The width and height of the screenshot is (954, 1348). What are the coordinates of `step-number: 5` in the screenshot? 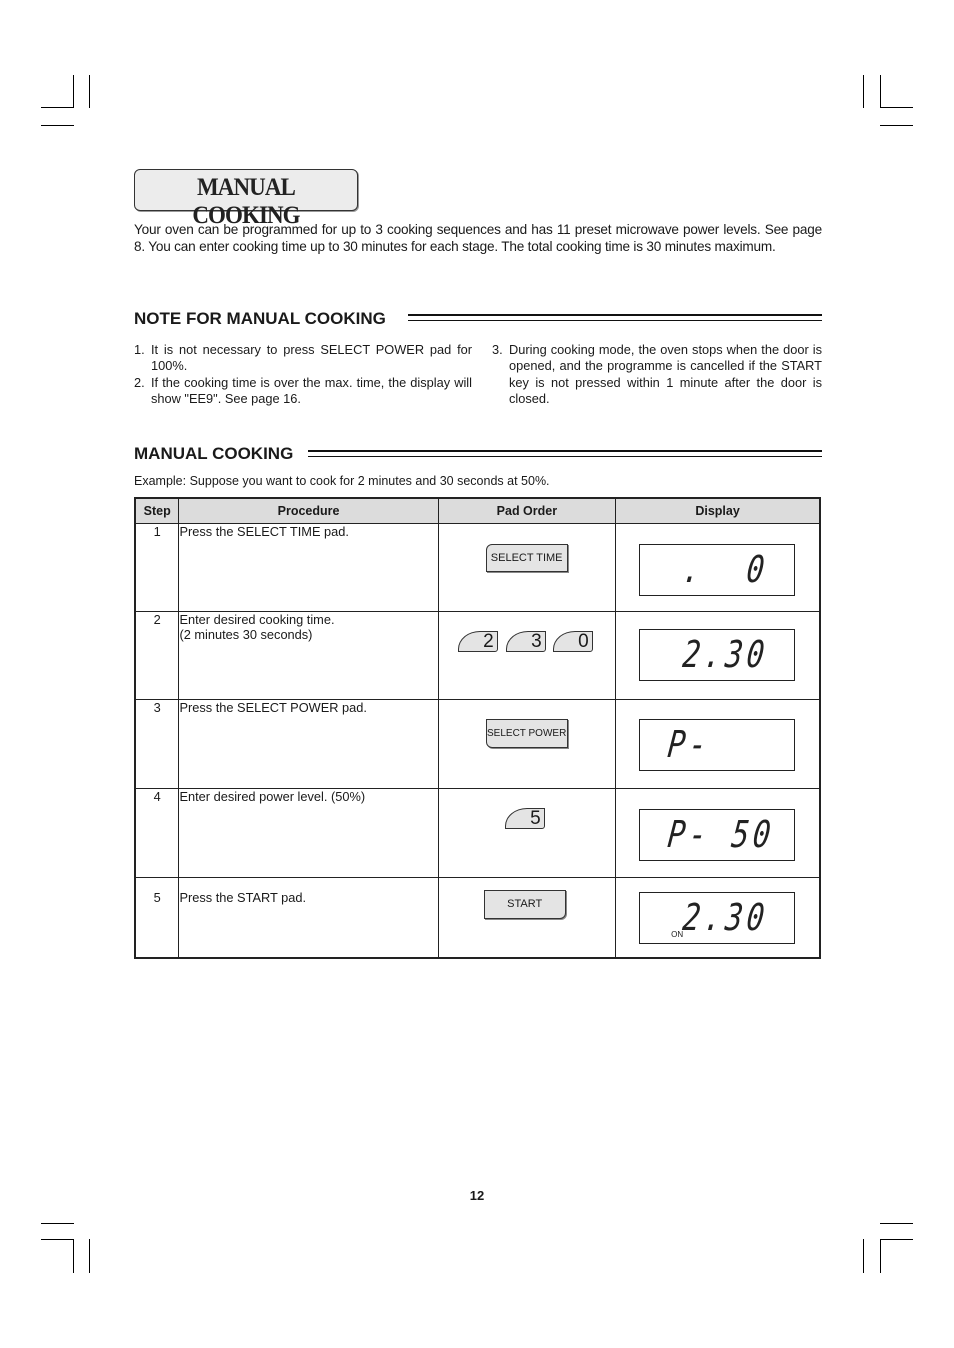 It's located at (157, 917).